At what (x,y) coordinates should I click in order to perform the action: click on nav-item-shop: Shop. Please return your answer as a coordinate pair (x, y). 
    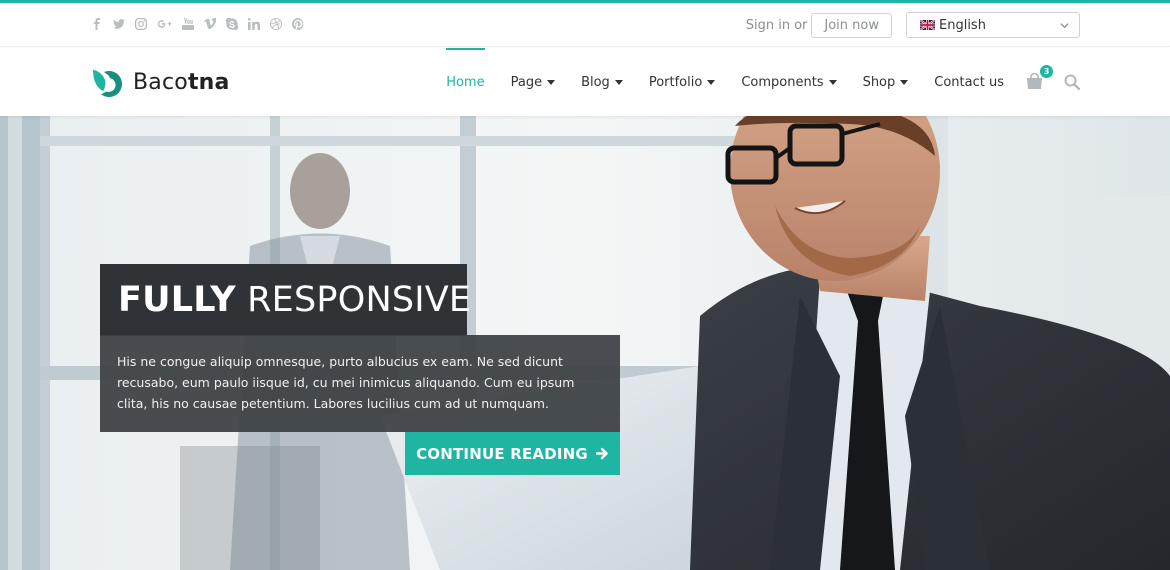
    Looking at the image, I should click on (886, 82).